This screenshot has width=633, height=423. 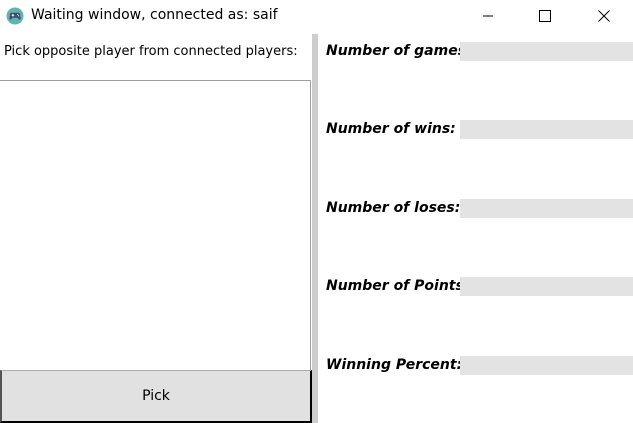 What do you see at coordinates (154, 15) in the screenshot?
I see `window-title: Waiting window, connected as: saif` at bounding box center [154, 15].